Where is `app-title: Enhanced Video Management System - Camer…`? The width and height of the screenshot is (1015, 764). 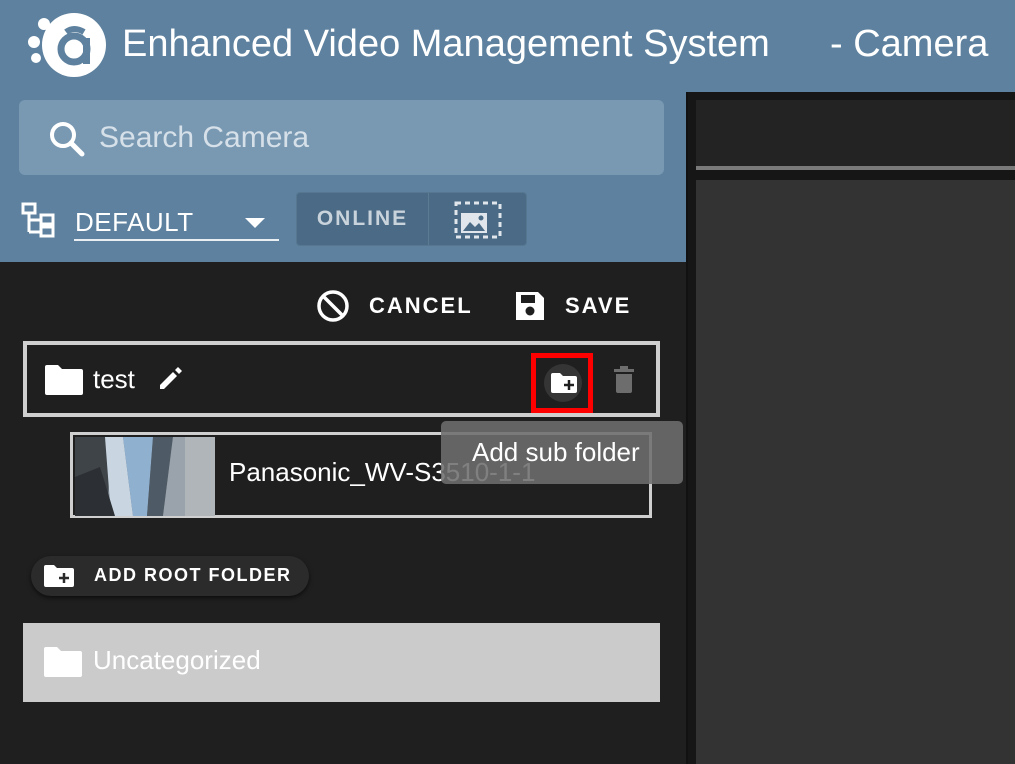
app-title: Enhanced Video Management System - Camer… is located at coordinates (555, 44).